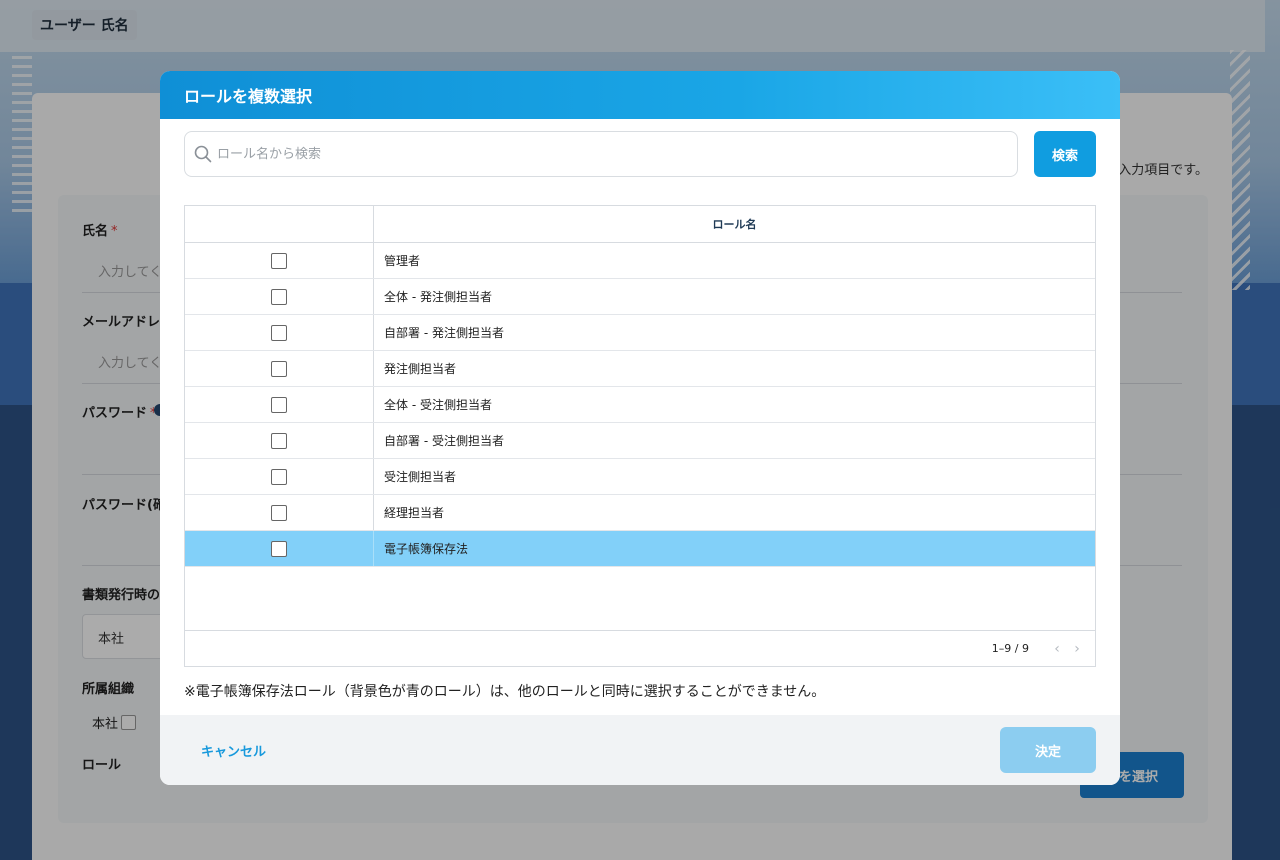 This screenshot has height=860, width=1280. I want to click on role-name-cell: 自部署 - 受注側担当者, so click(444, 441).